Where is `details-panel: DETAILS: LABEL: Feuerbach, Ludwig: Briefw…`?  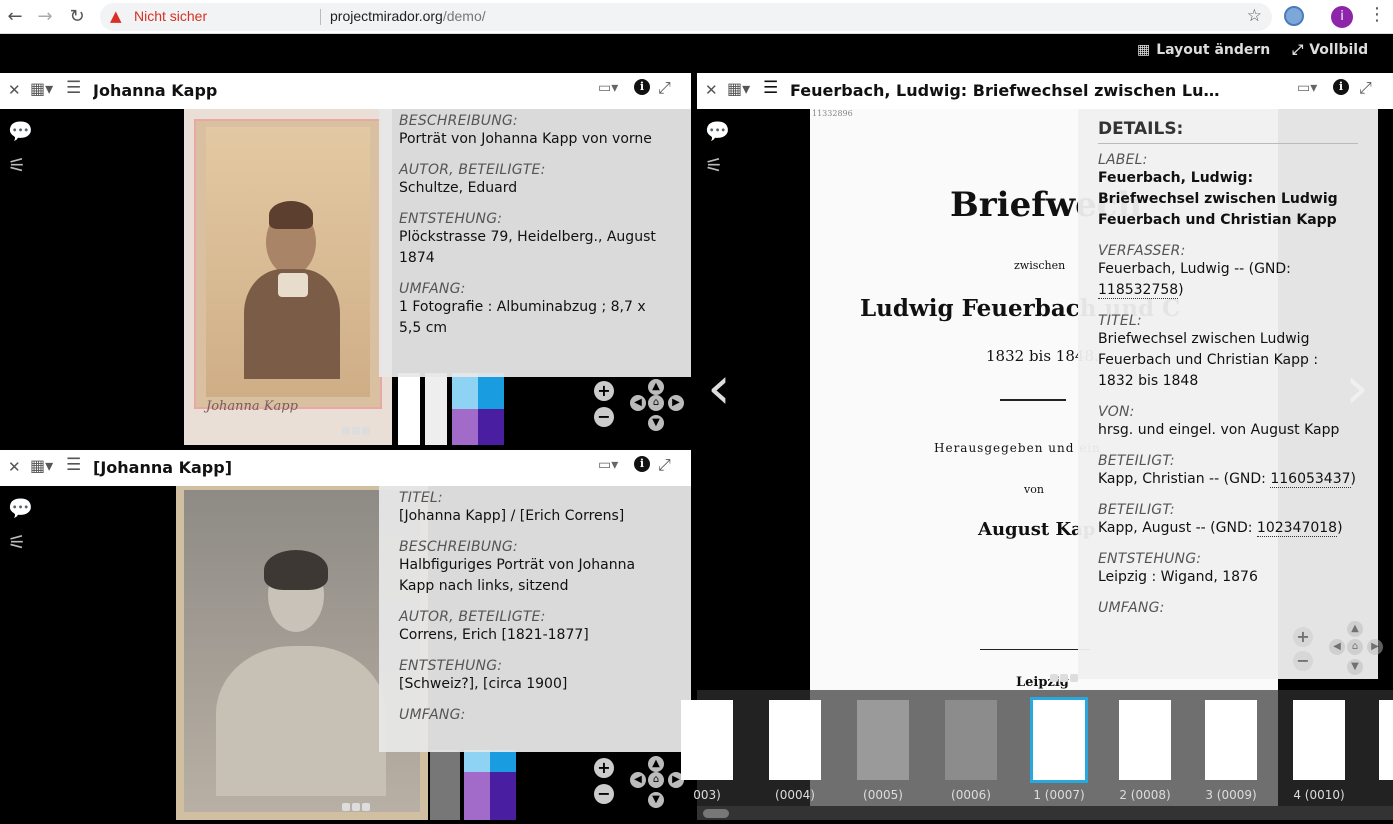
details-panel: DETAILS: LABEL: Feuerbach, Ludwig: Briefw… is located at coordinates (1228, 394).